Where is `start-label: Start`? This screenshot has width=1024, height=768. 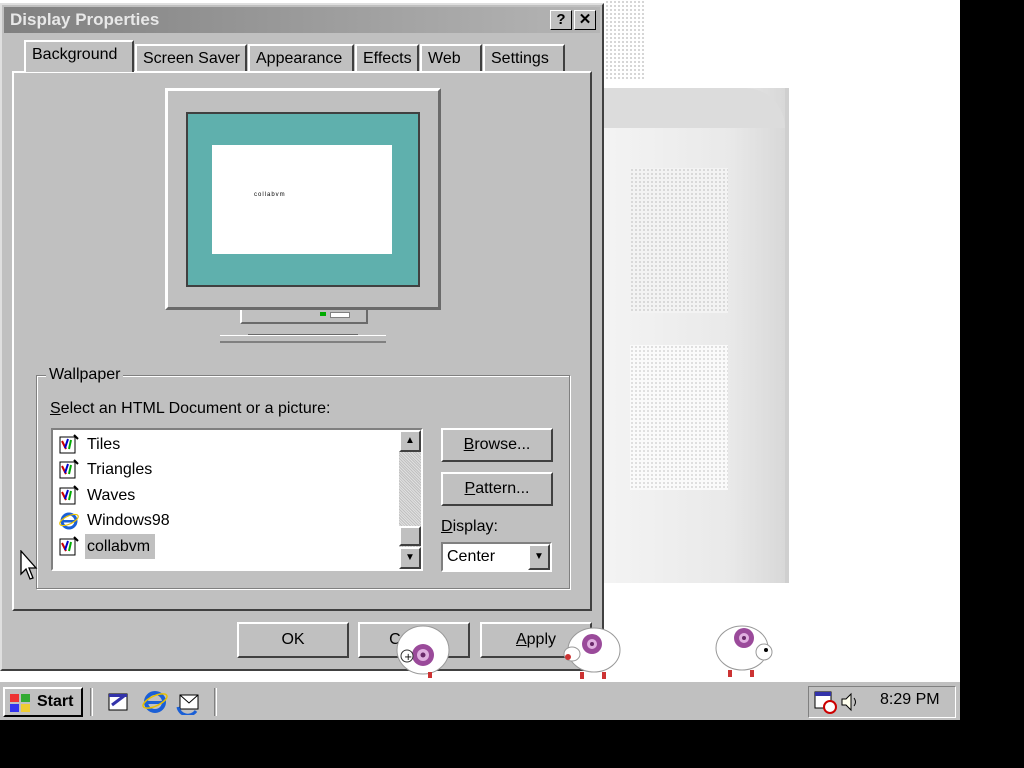
start-label: Start is located at coordinates (55, 701).